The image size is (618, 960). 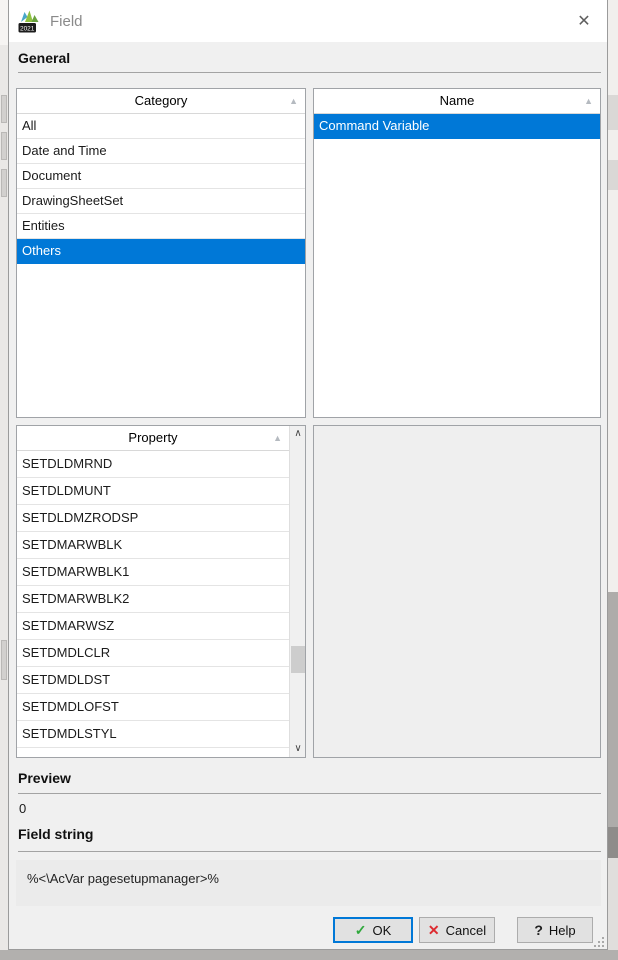 I want to click on ok-button: ✓ OK, so click(x=373, y=930).